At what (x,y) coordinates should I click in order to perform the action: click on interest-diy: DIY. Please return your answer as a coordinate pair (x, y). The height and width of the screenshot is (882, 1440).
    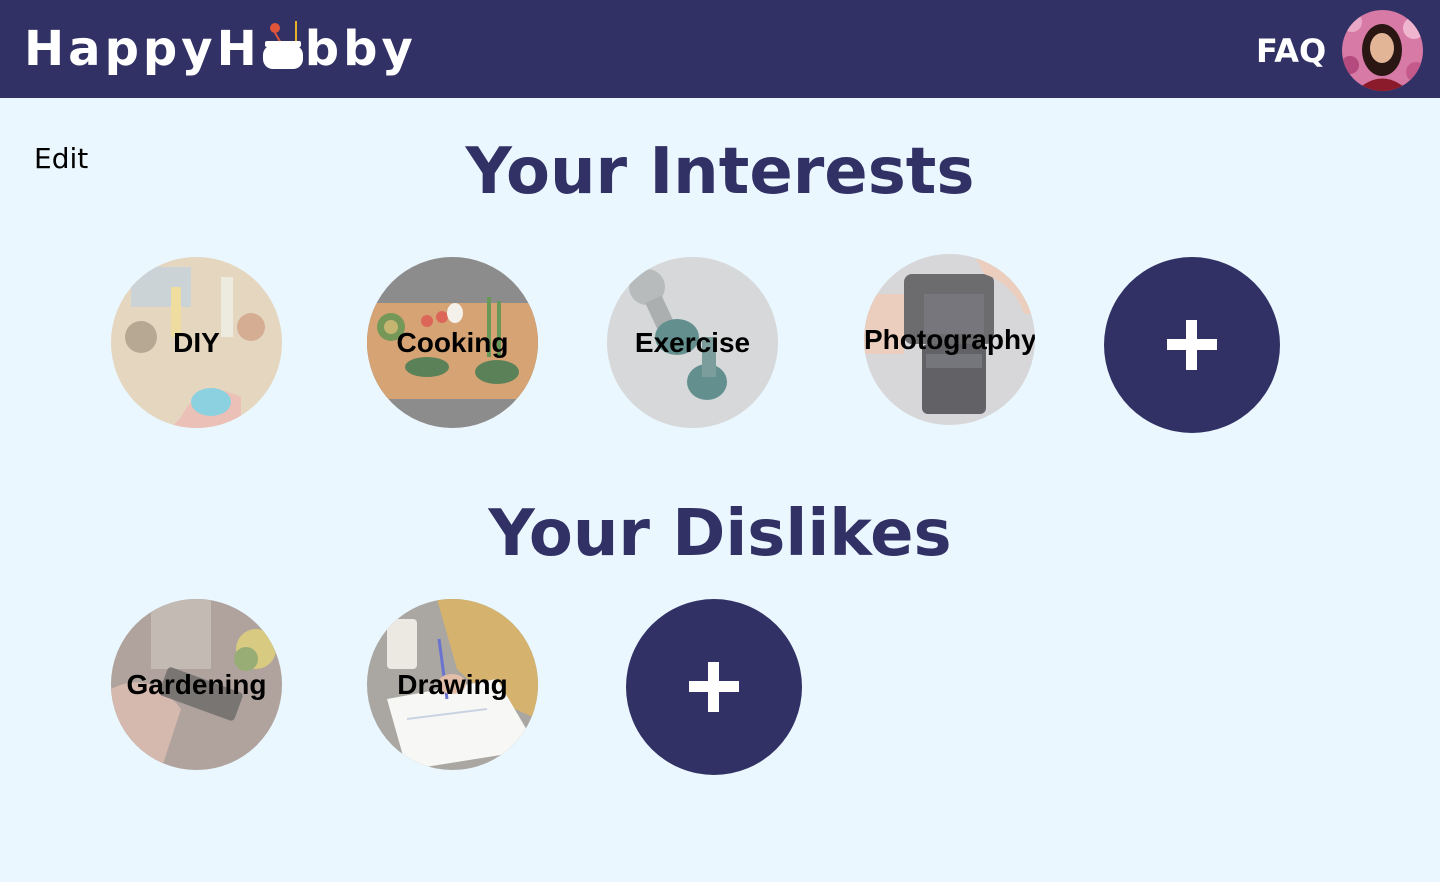
    Looking at the image, I should click on (196, 342).